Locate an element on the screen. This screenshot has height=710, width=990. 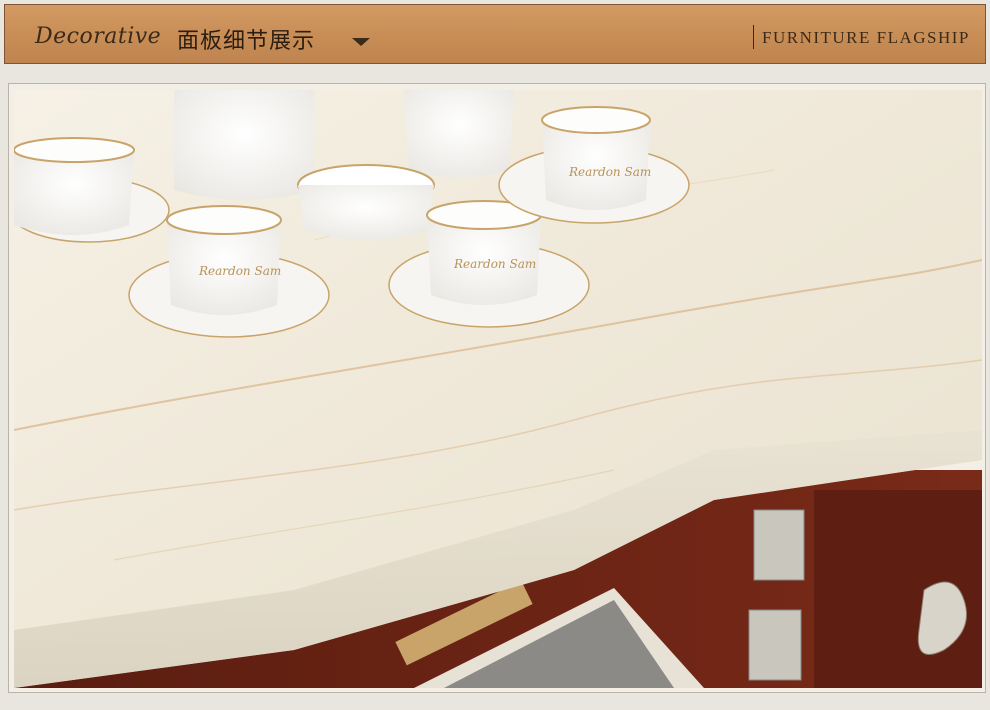
hinge-bottom is located at coordinates (775, 645).